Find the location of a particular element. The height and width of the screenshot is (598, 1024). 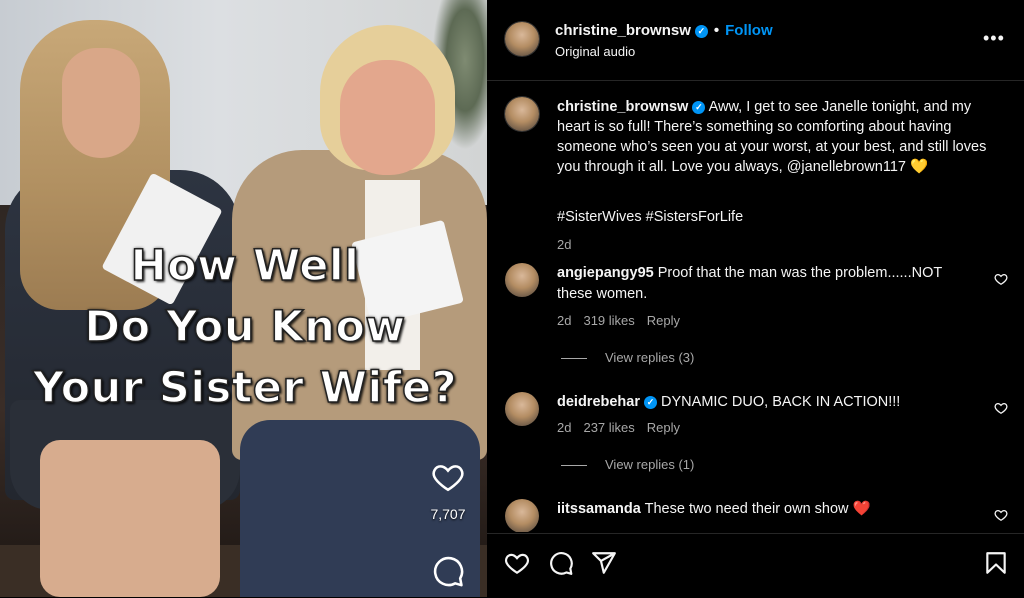

header-username: christine_brownsw is located at coordinates (623, 30).